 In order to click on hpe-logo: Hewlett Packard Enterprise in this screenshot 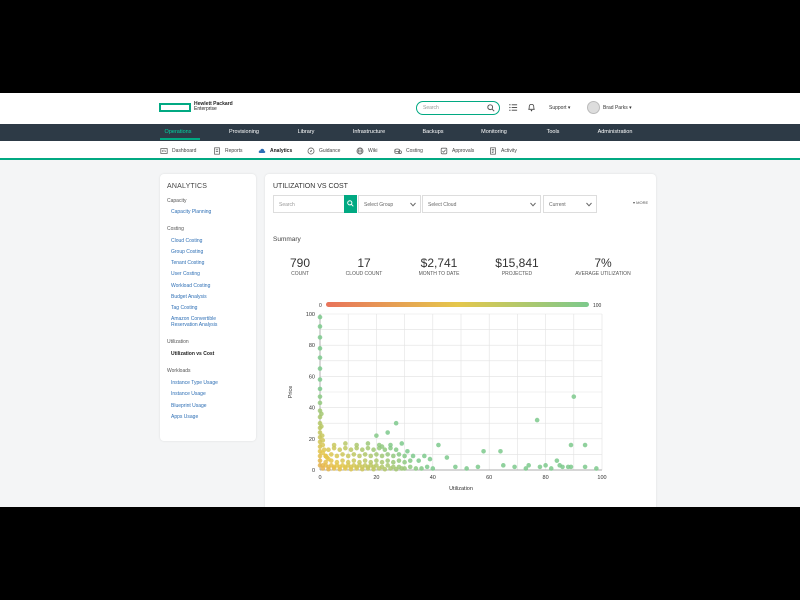, I will do `click(196, 107)`.